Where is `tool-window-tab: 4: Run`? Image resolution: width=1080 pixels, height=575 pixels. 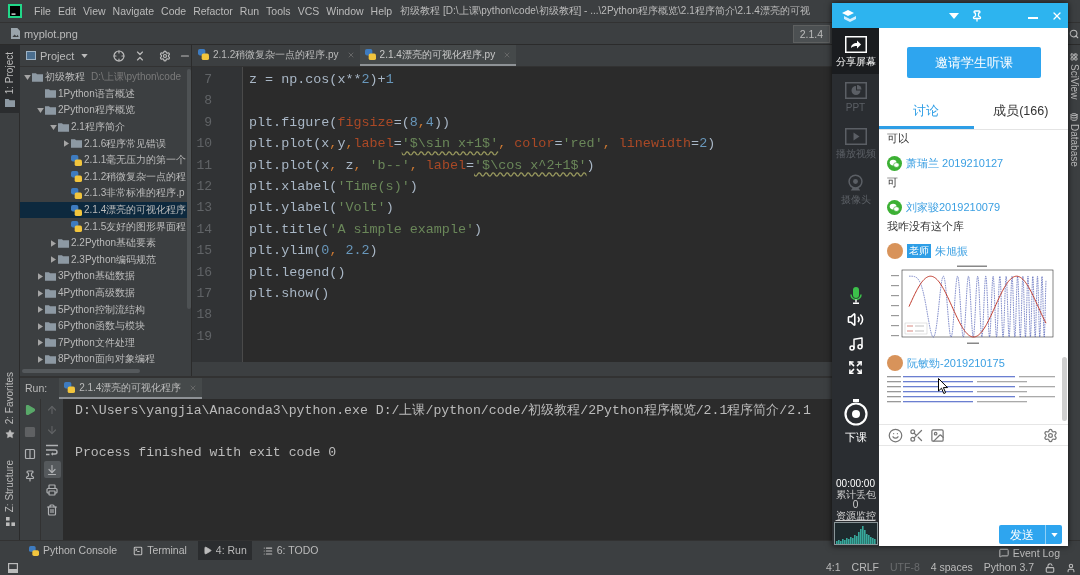 tool-window-tab: 4: Run is located at coordinates (224, 550).